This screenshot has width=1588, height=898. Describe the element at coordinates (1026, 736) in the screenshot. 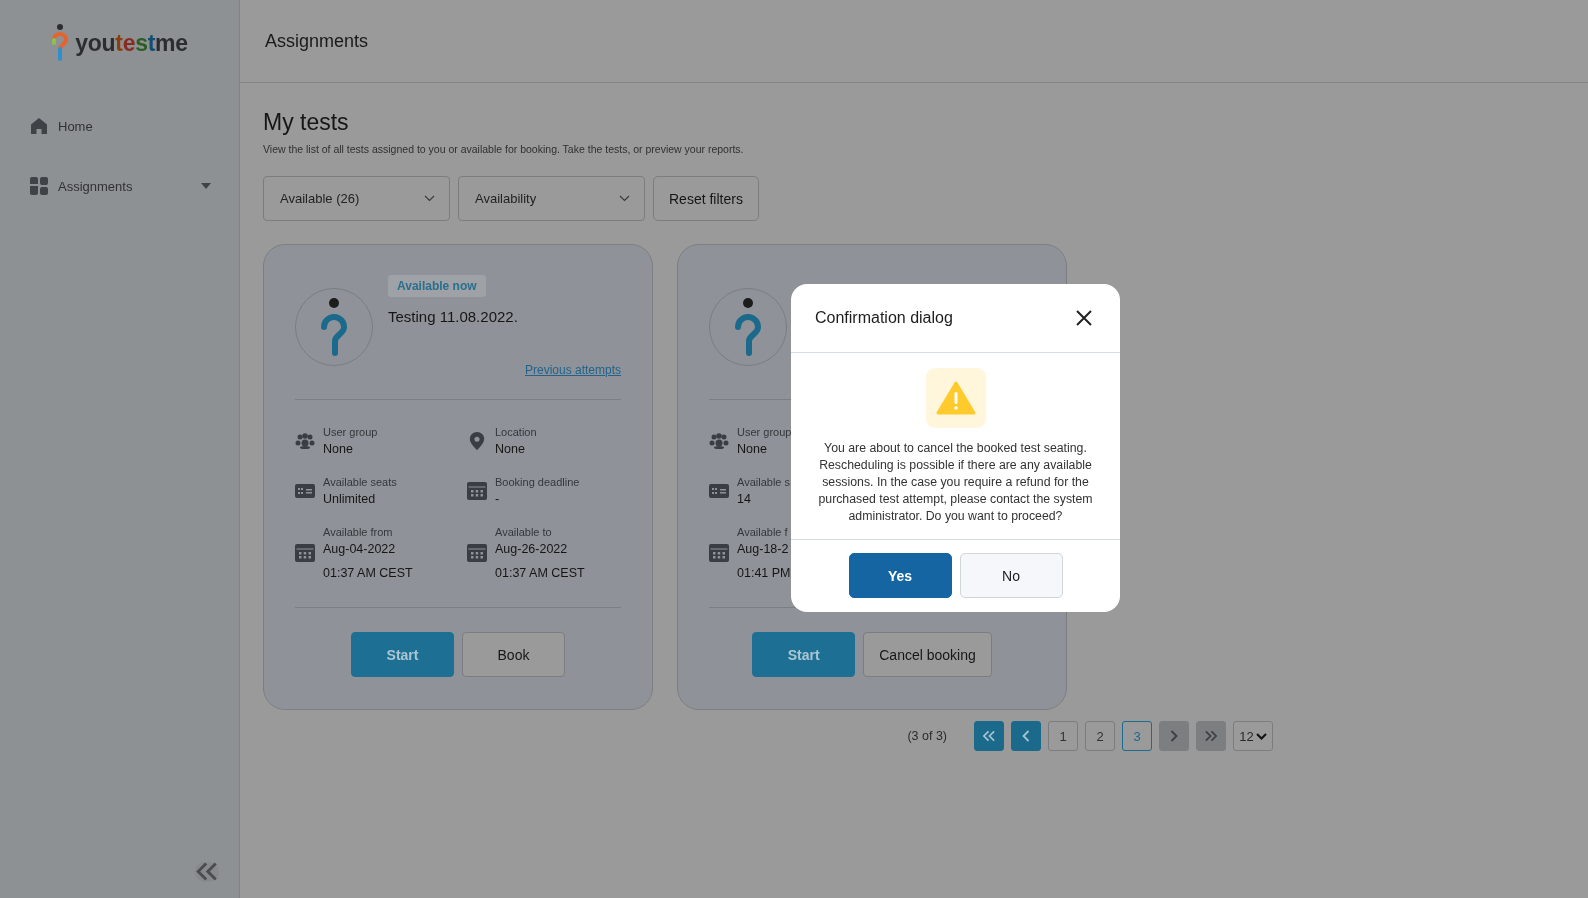

I see `previous-page-button` at that location.